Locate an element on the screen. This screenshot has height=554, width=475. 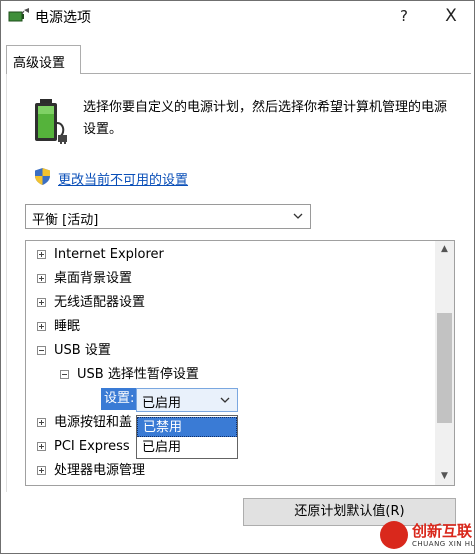
scroll-down-icon: ▼ is located at coordinates (444, 476).